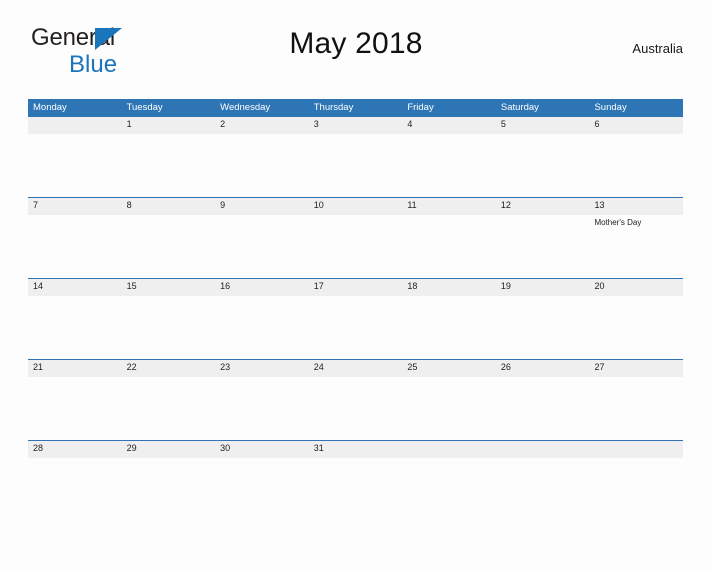 The width and height of the screenshot is (712, 570). I want to click on calendar-week-row: 7 8 9 10 11 12 13 Mother's Day, so click(355, 237).